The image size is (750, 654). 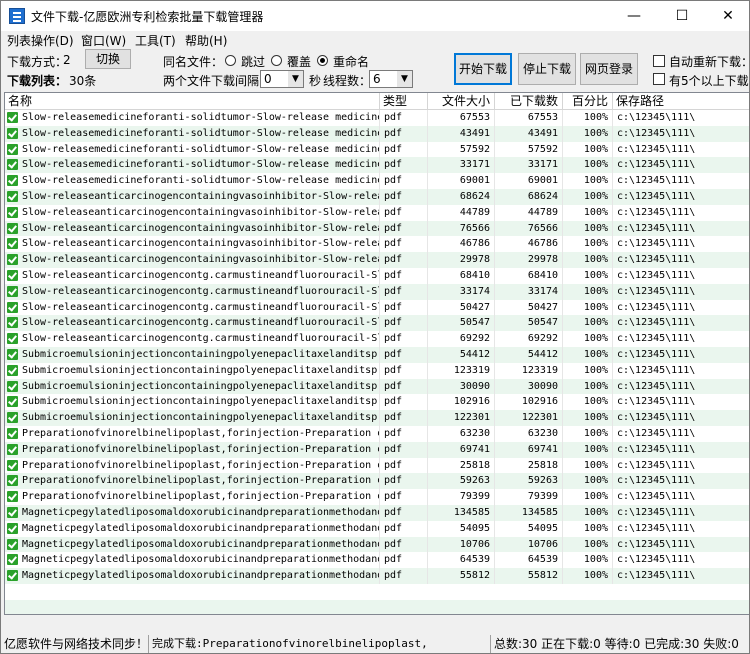 What do you see at coordinates (682, 16) in the screenshot?
I see `maximize-button: ☐` at bounding box center [682, 16].